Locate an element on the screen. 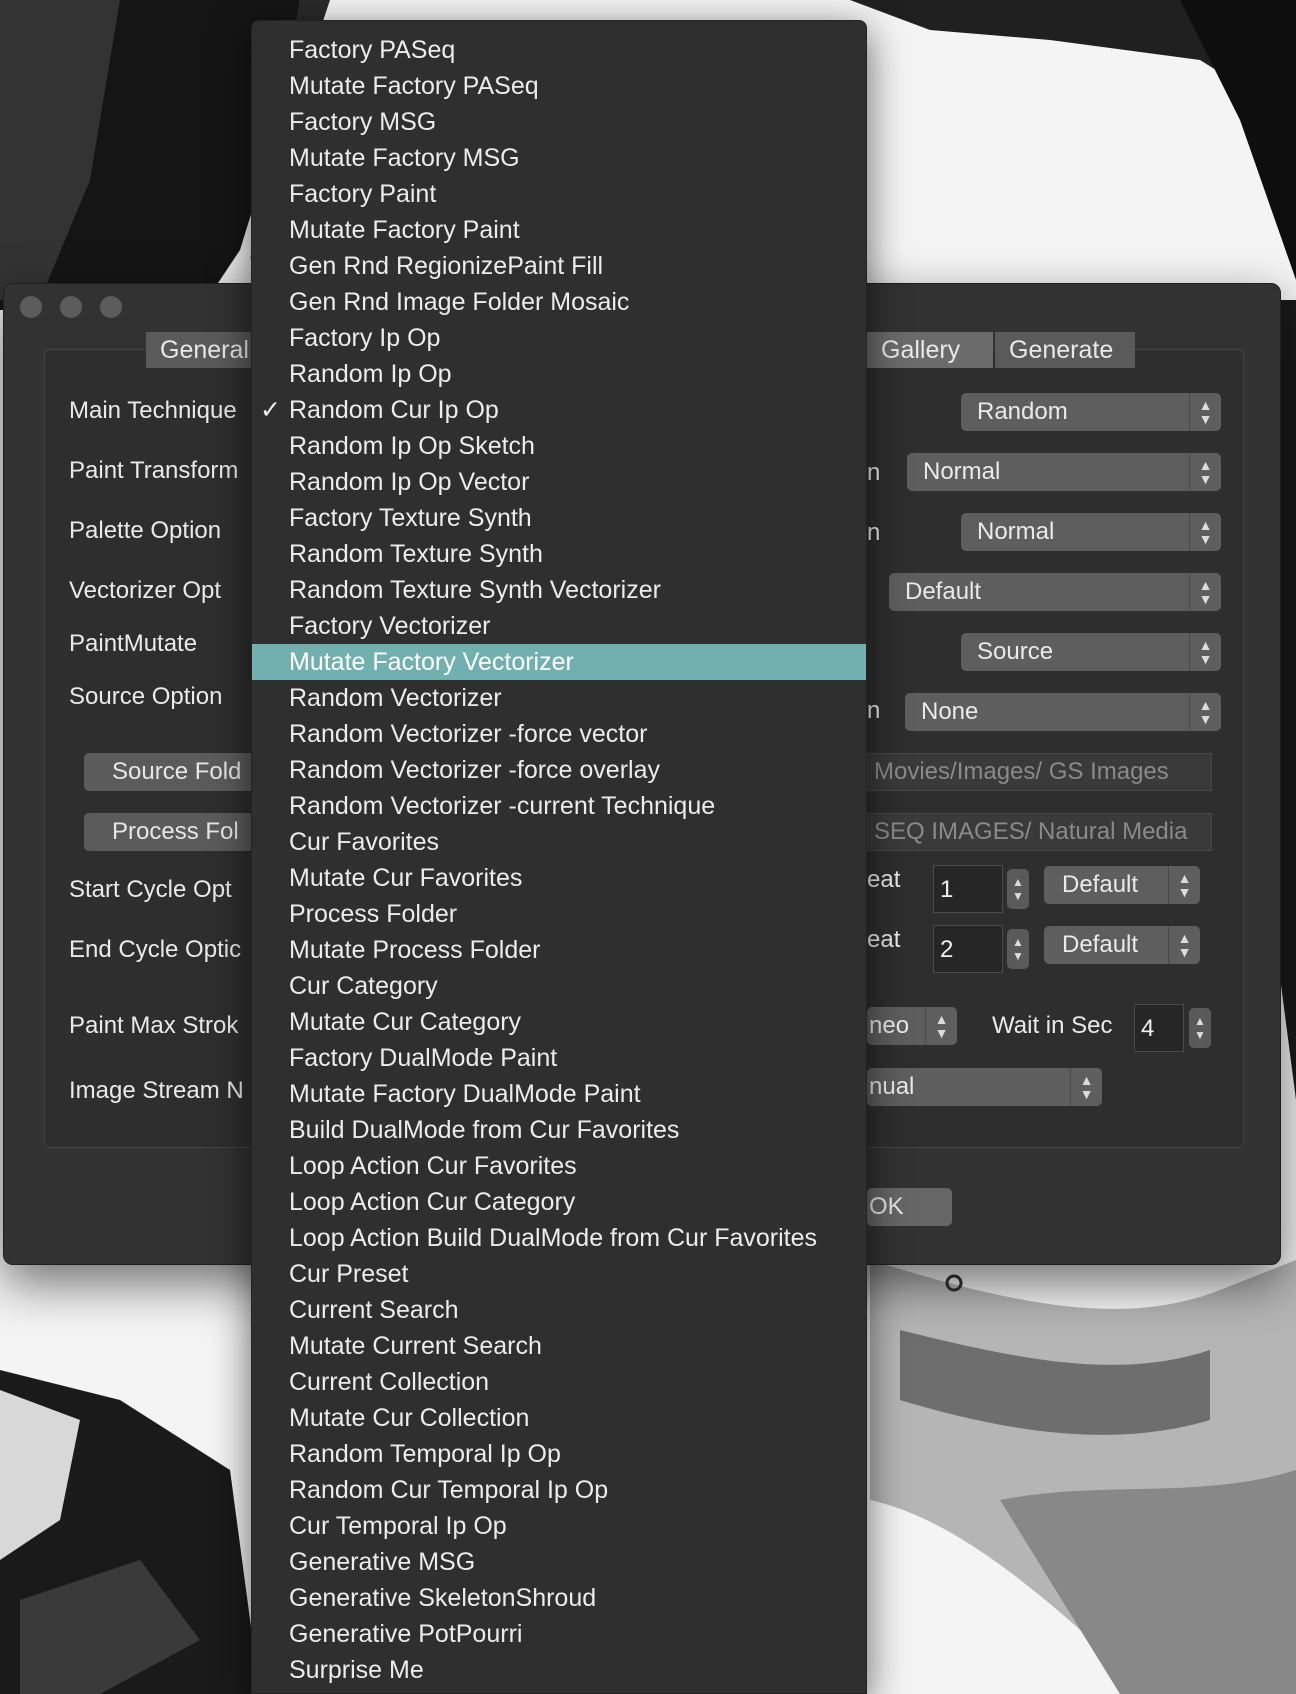 Image resolution: width=1296 pixels, height=1694 pixels. menu-item-label: Mutate Current Search is located at coordinates (415, 1346).